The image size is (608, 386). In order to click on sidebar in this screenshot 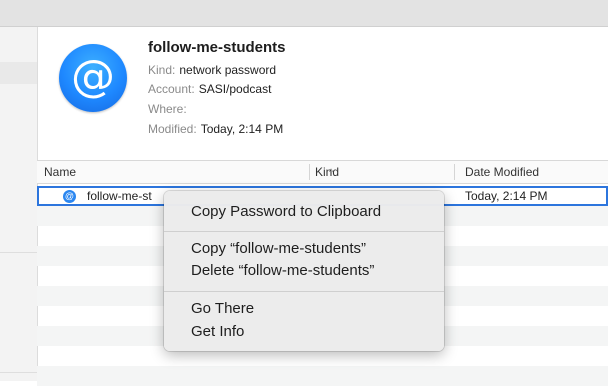, I will do `click(19, 204)`.